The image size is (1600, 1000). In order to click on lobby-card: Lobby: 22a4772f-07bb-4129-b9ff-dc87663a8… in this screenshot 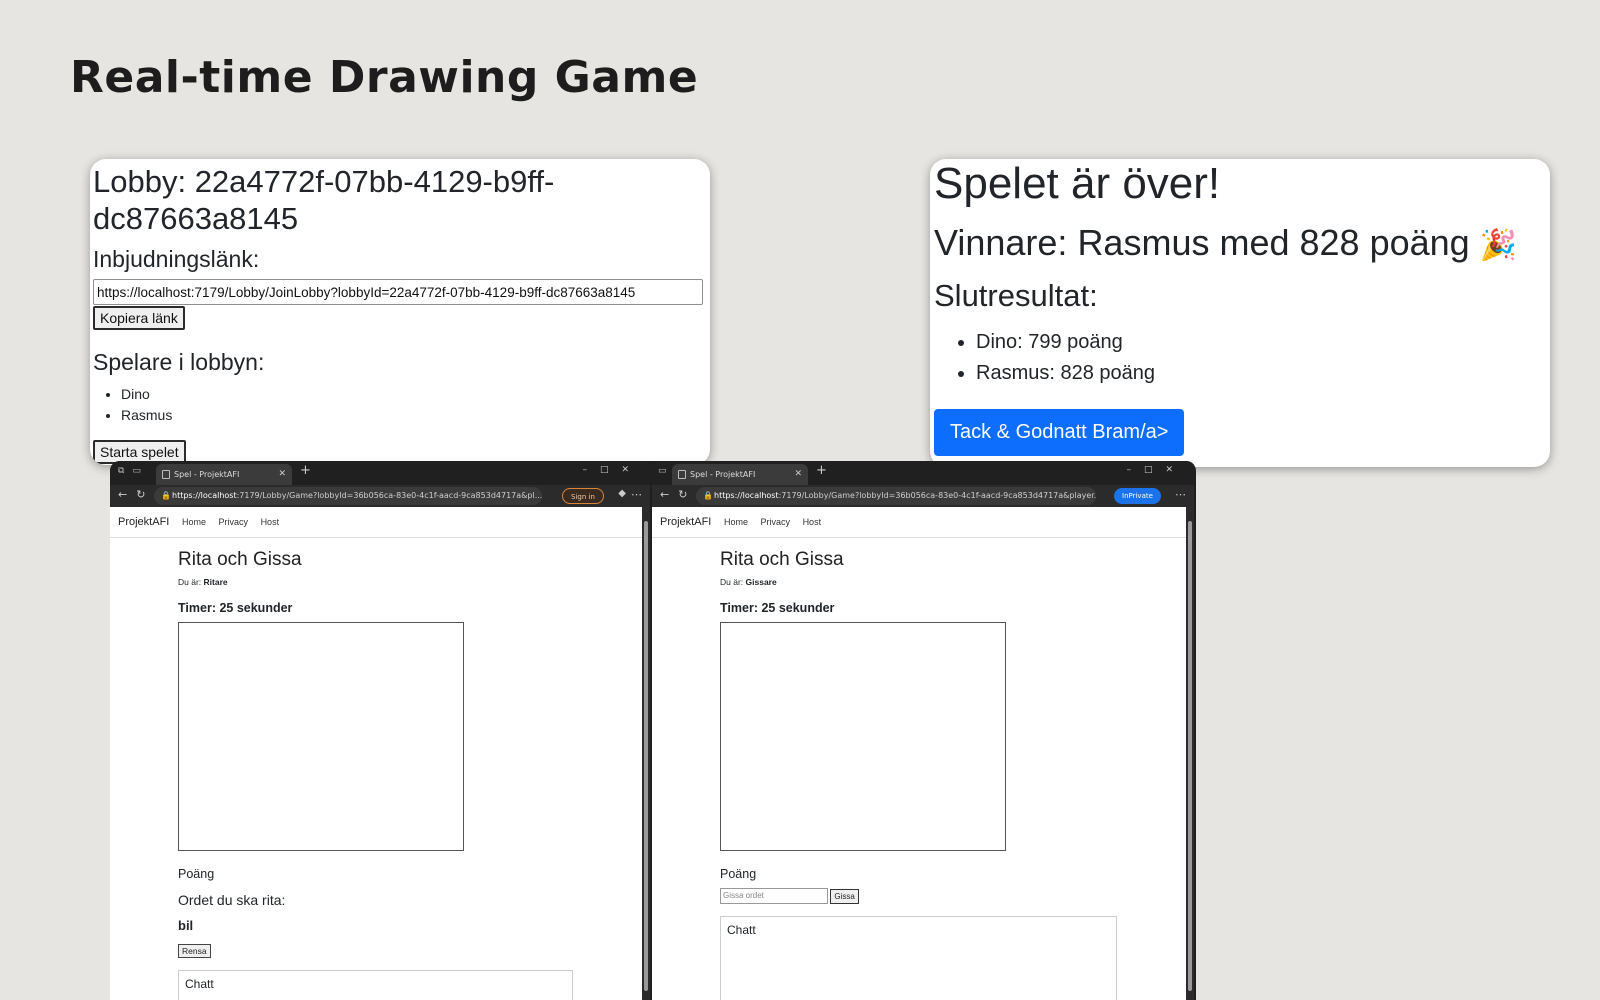, I will do `click(400, 312)`.